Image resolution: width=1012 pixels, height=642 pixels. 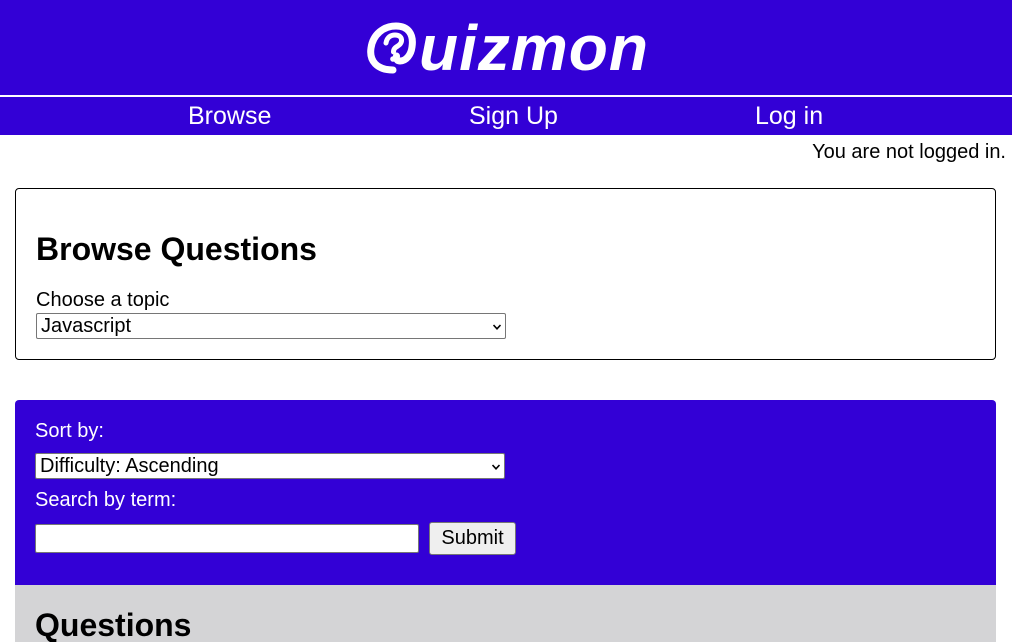 I want to click on questions-title: Questions, so click(x=113, y=624).